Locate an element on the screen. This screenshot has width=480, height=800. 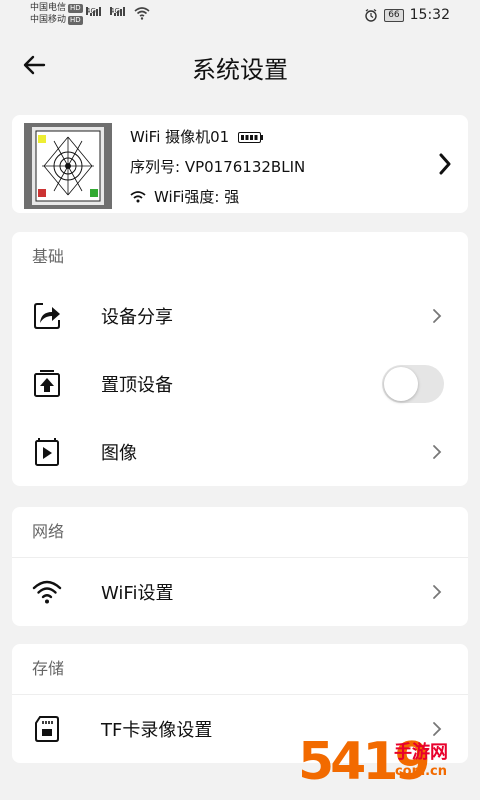
signal-icon-2: 4G is located at coordinates (117, 11).